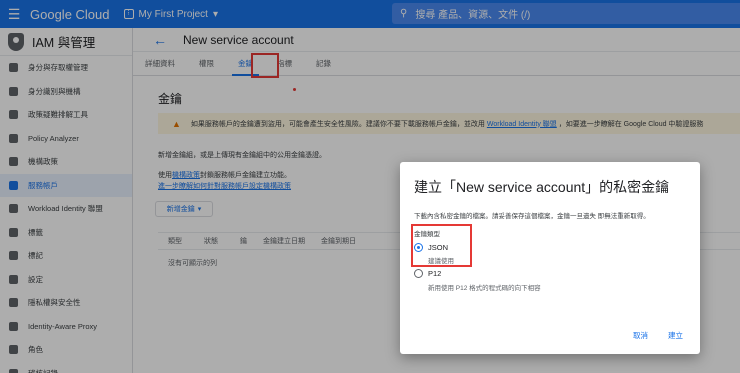 This screenshot has width=740, height=373. What do you see at coordinates (427, 234) in the screenshot?
I see `key-type-label: 金鑰類型` at bounding box center [427, 234].